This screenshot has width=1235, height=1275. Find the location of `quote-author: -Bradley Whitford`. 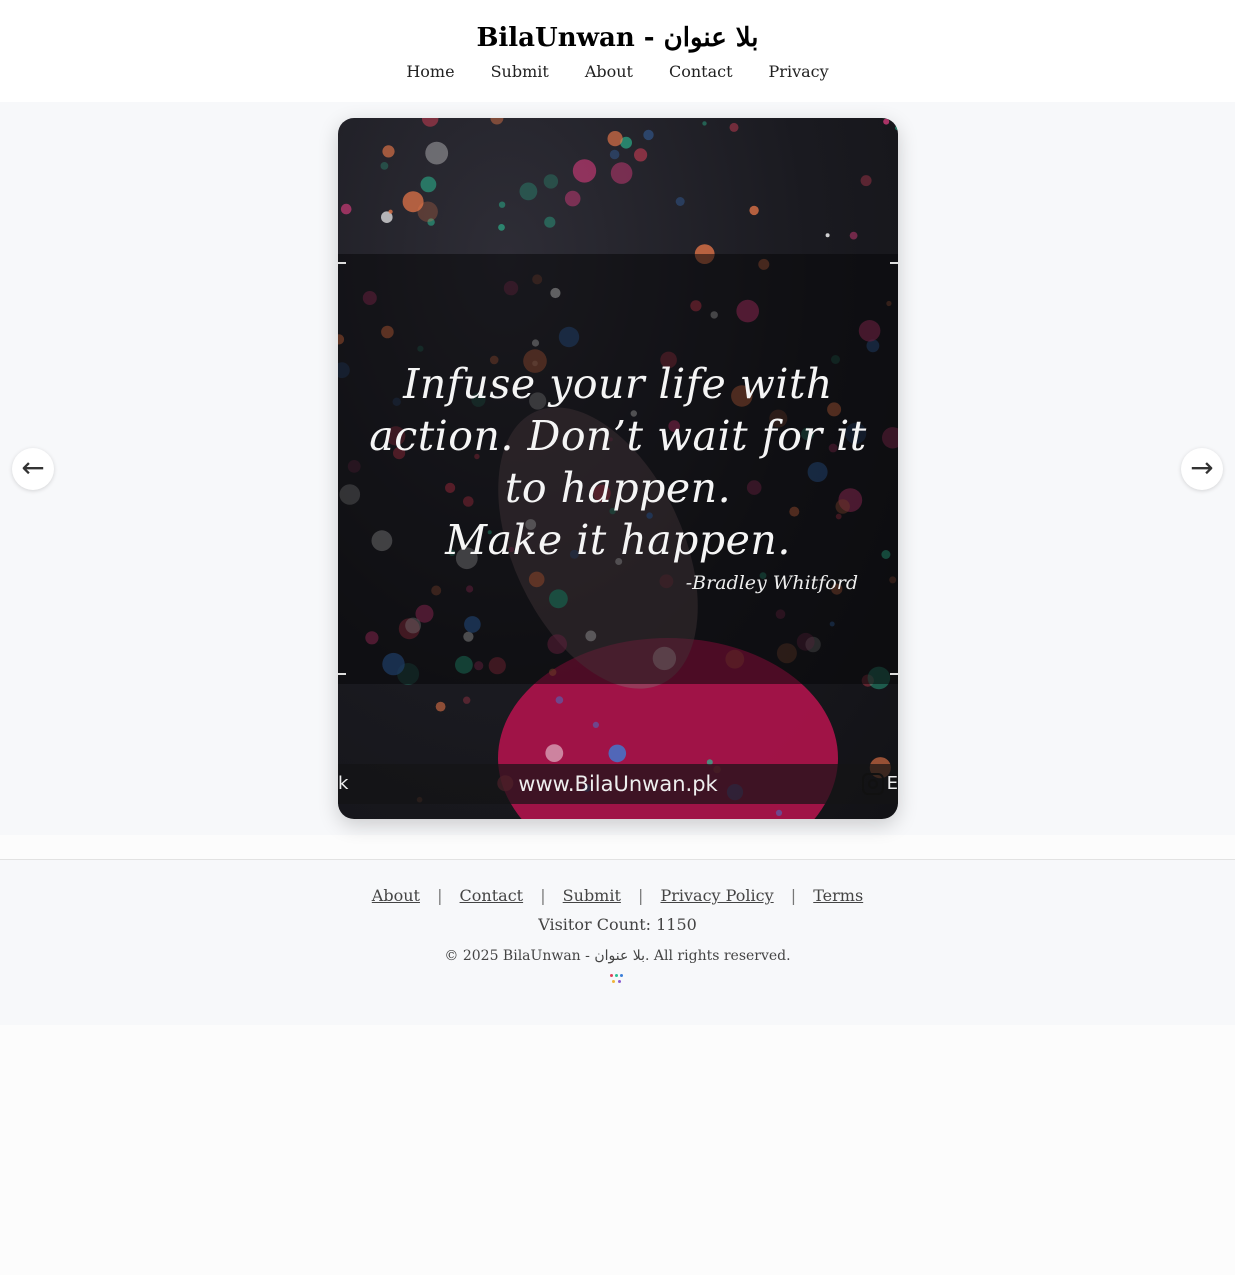

quote-author: -Bradley Whitford is located at coordinates (771, 583).